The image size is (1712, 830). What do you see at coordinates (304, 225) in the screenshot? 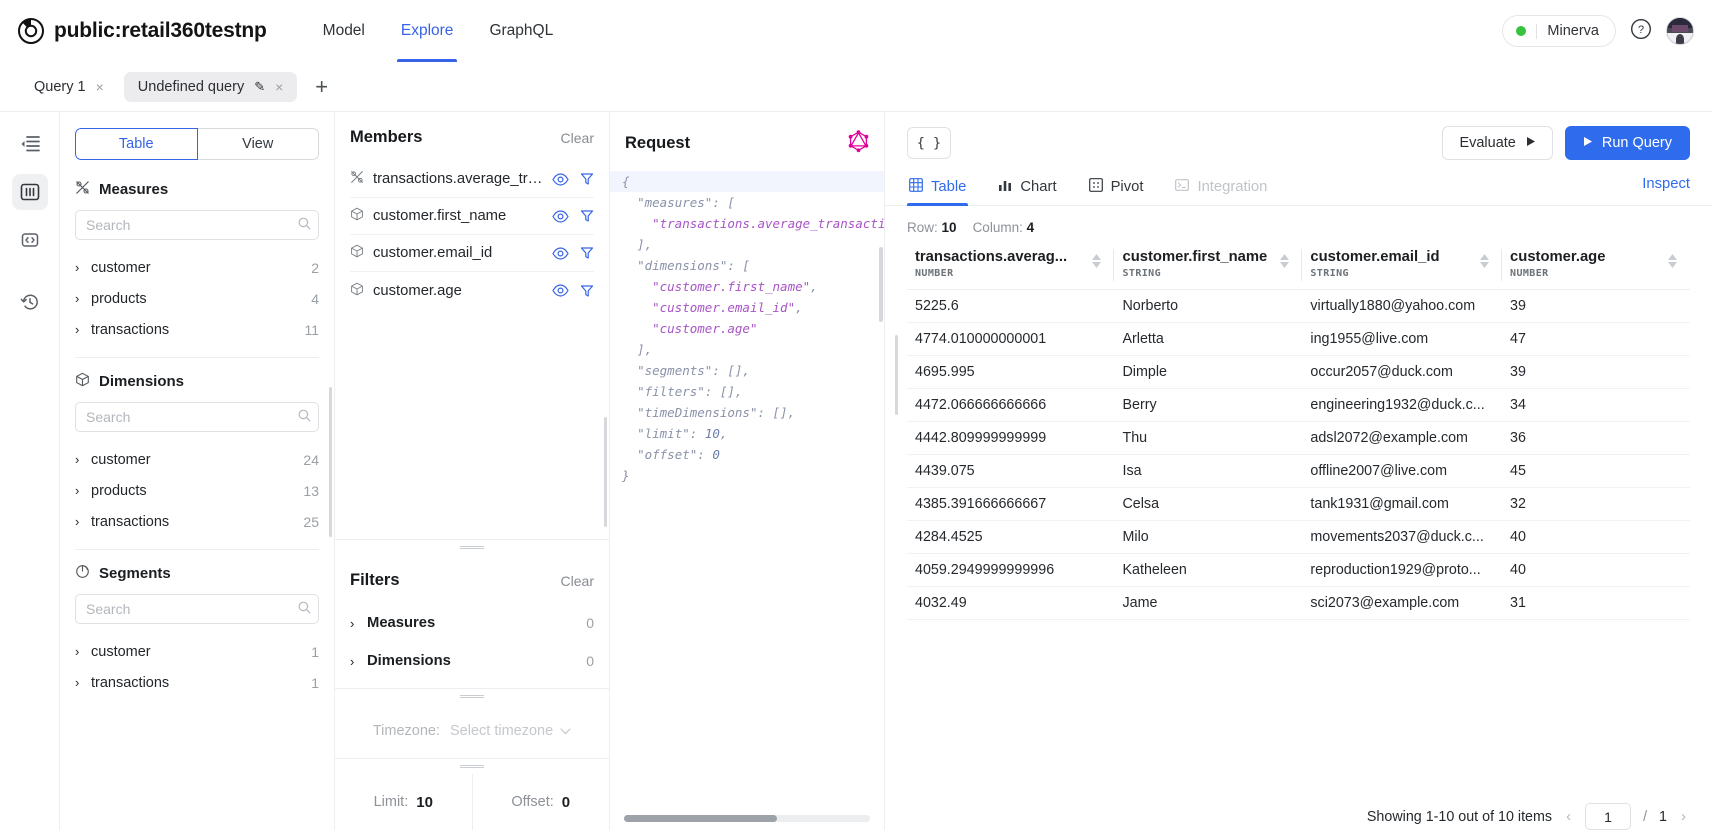
I see `search-icon` at bounding box center [304, 225].